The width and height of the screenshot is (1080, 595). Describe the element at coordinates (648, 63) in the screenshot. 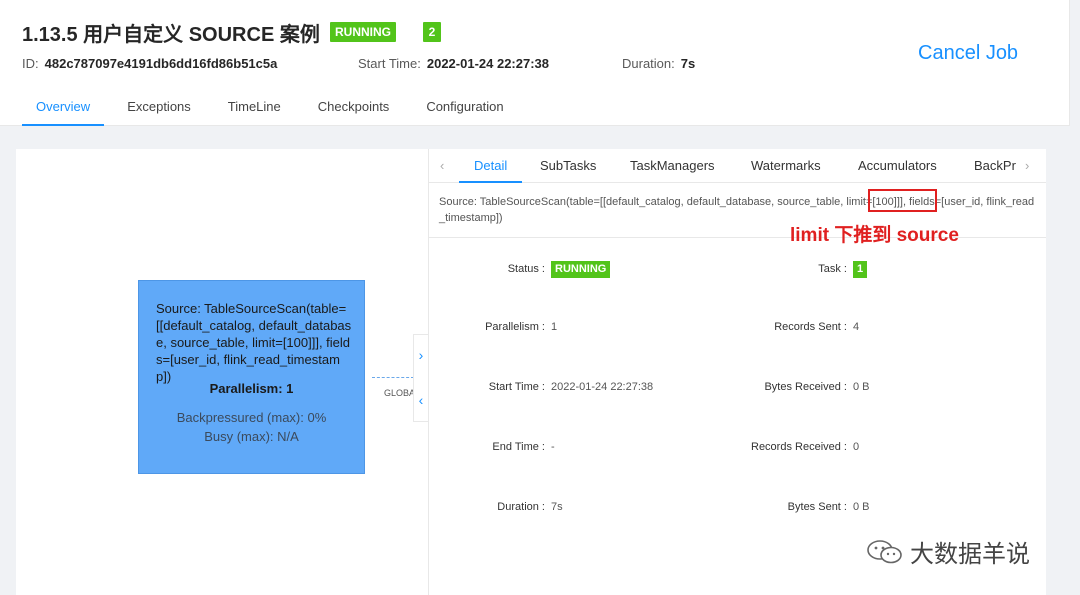

I see `duration-label: Duration:` at that location.